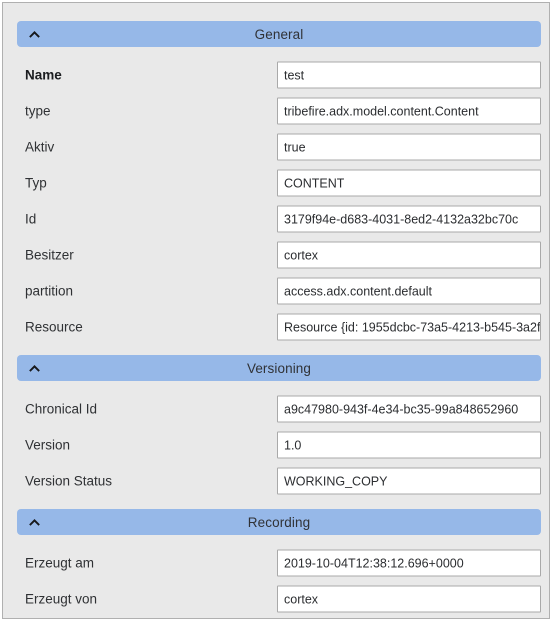  I want to click on property-value: test, so click(294, 75).